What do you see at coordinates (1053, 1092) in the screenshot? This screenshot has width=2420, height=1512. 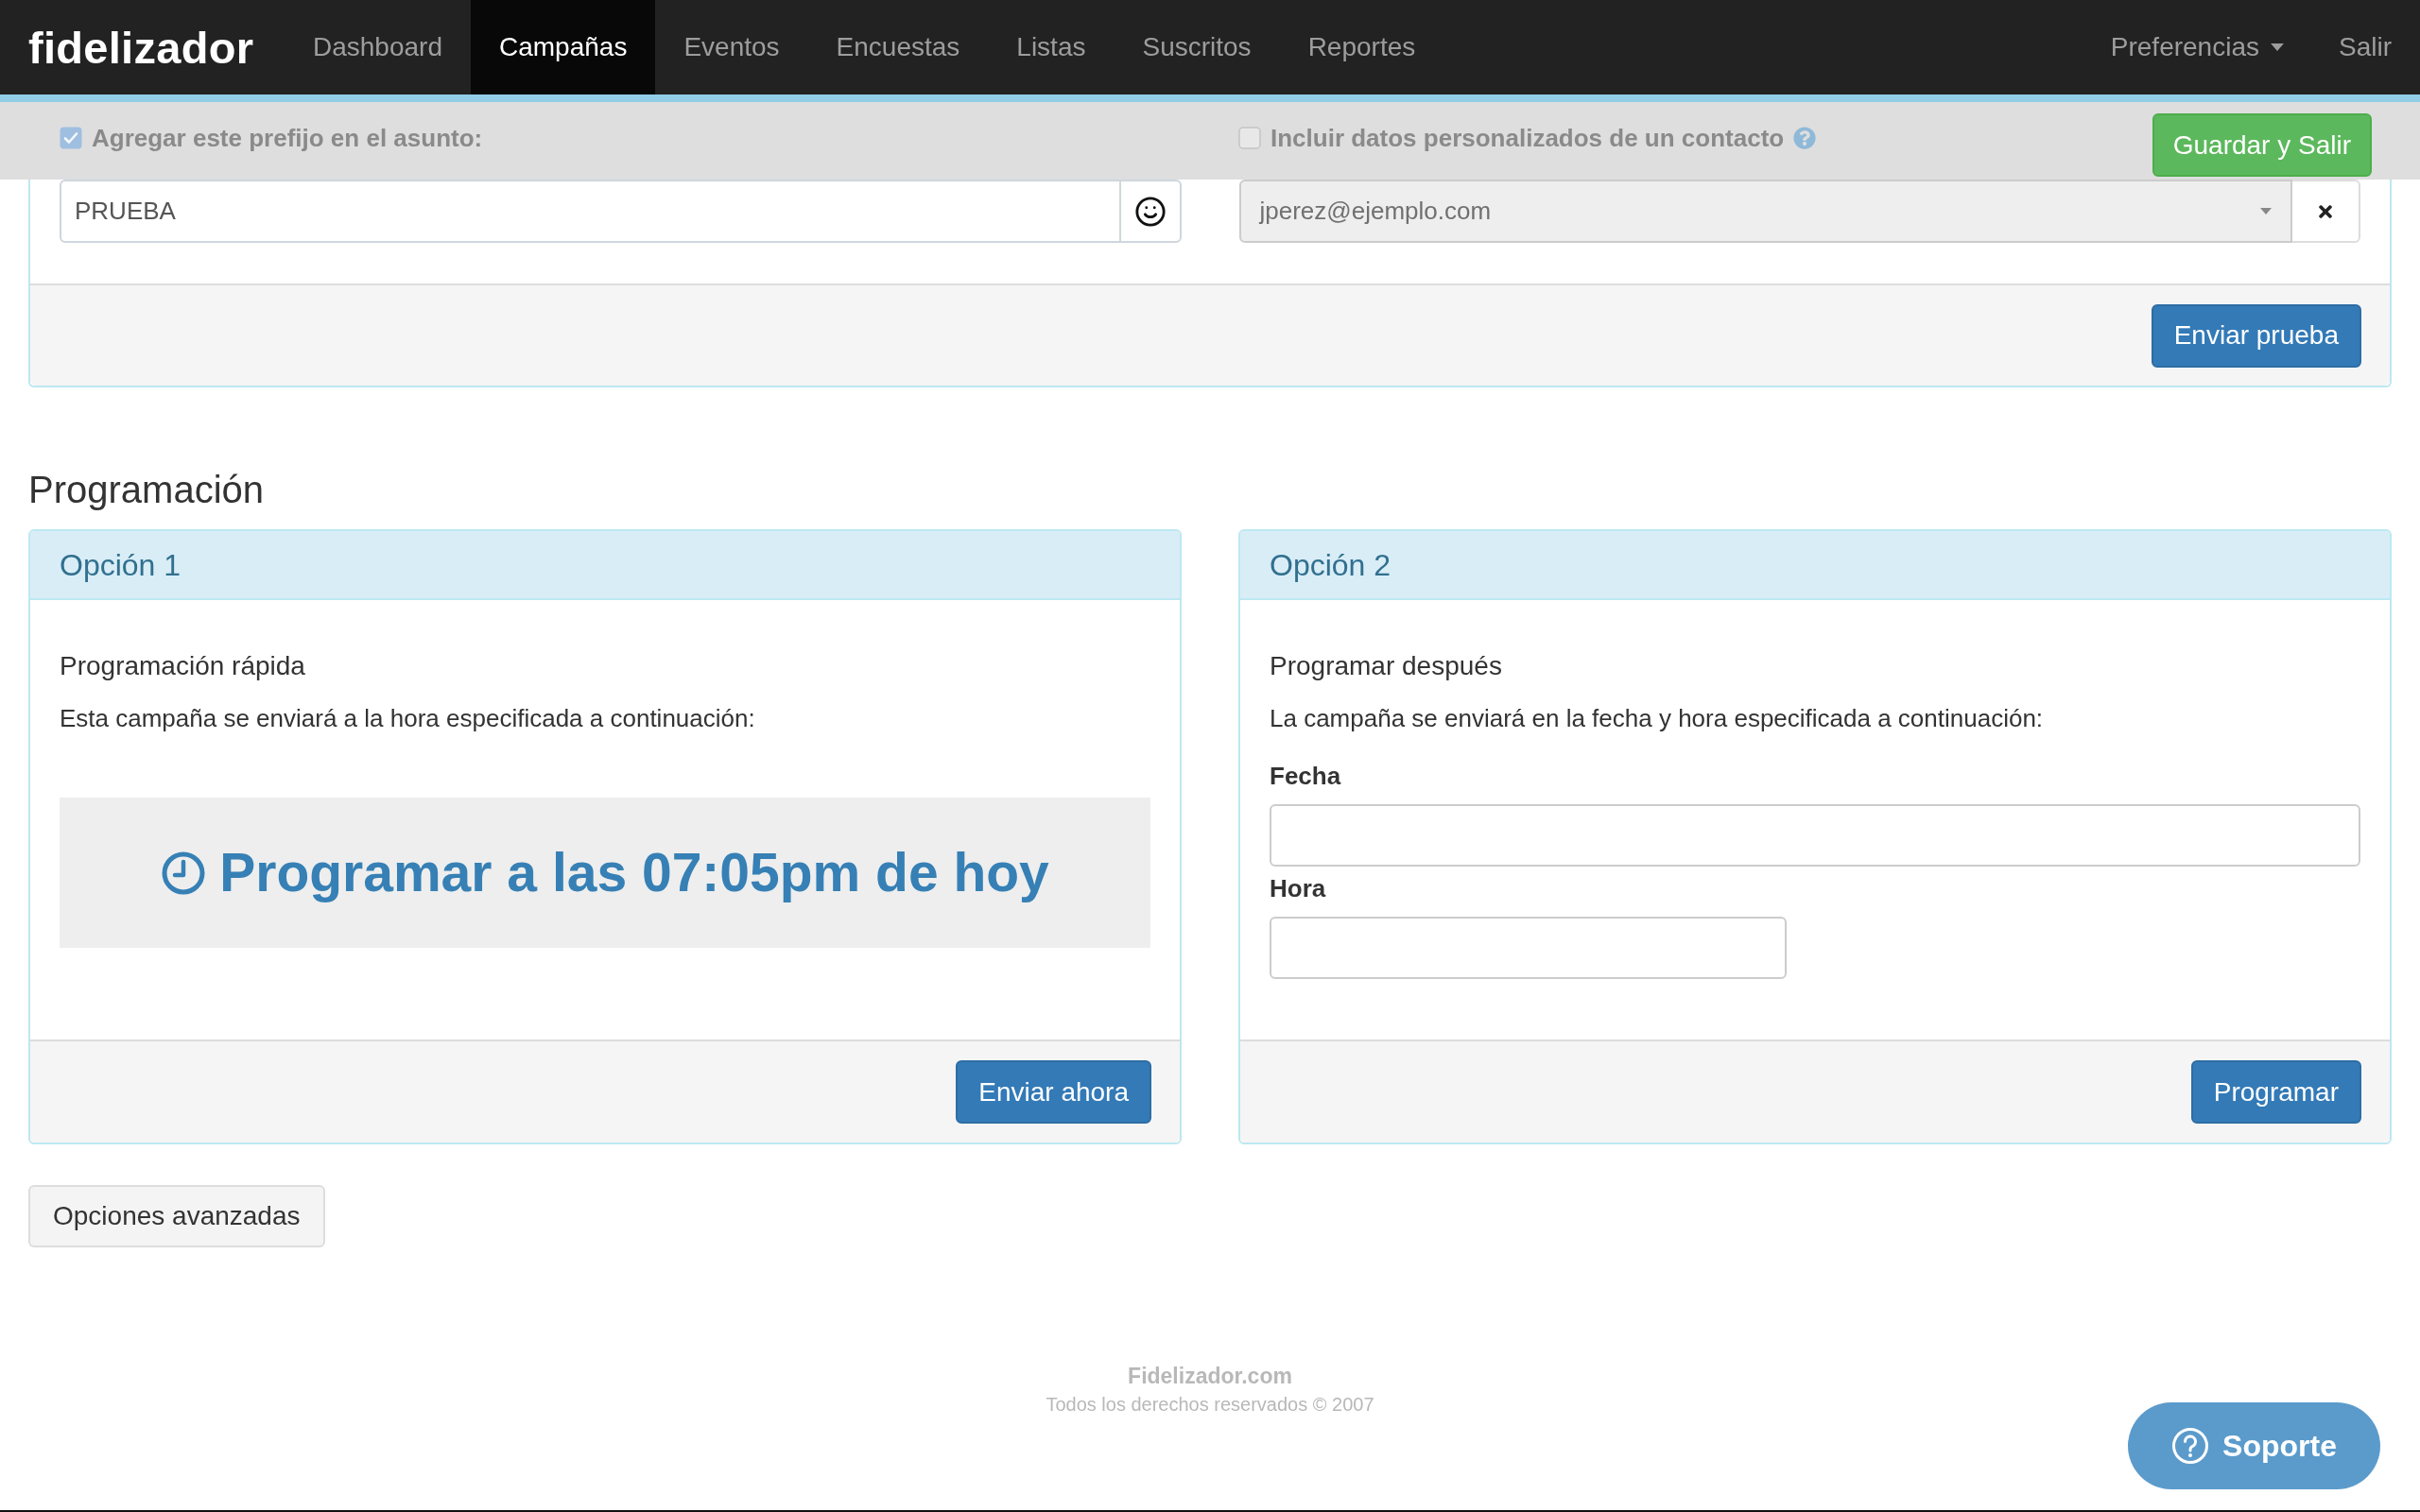 I see `send-now-button: Enviar ahora` at bounding box center [1053, 1092].